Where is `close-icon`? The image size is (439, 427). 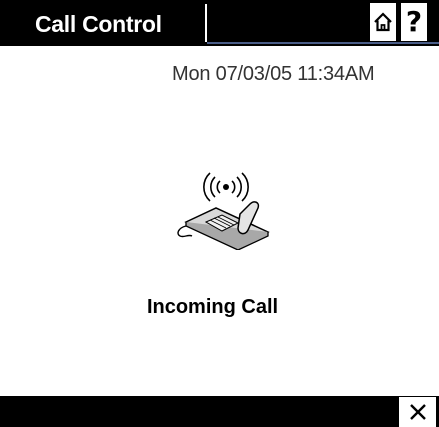 close-icon is located at coordinates (417, 412).